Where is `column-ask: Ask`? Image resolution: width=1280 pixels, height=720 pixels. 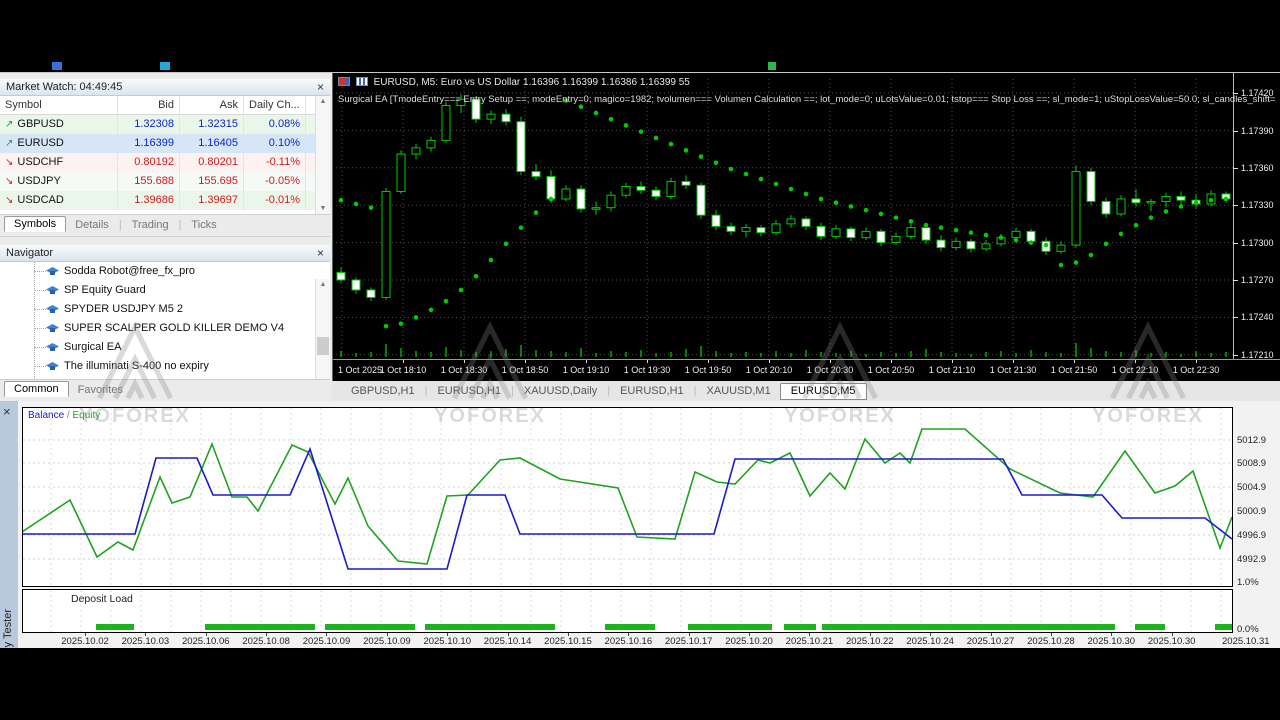 column-ask: Ask is located at coordinates (212, 105).